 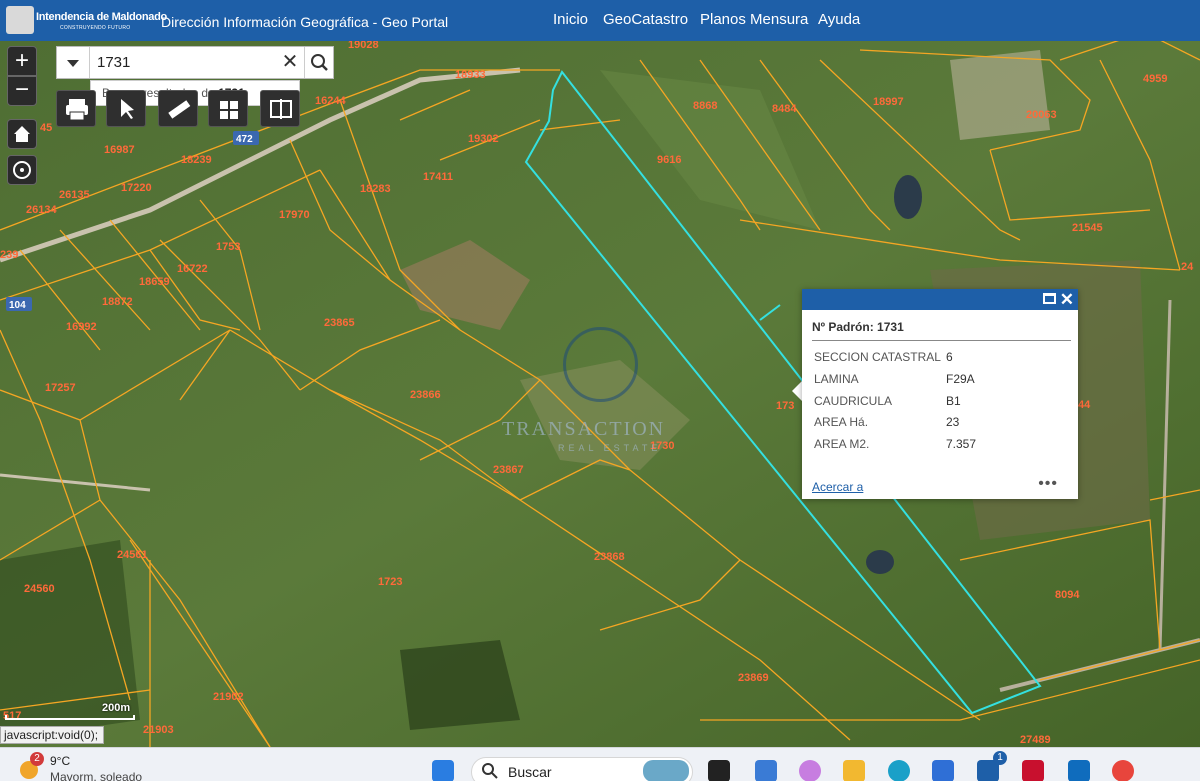 I want to click on parcel-label: 21902, so click(x=228, y=697).